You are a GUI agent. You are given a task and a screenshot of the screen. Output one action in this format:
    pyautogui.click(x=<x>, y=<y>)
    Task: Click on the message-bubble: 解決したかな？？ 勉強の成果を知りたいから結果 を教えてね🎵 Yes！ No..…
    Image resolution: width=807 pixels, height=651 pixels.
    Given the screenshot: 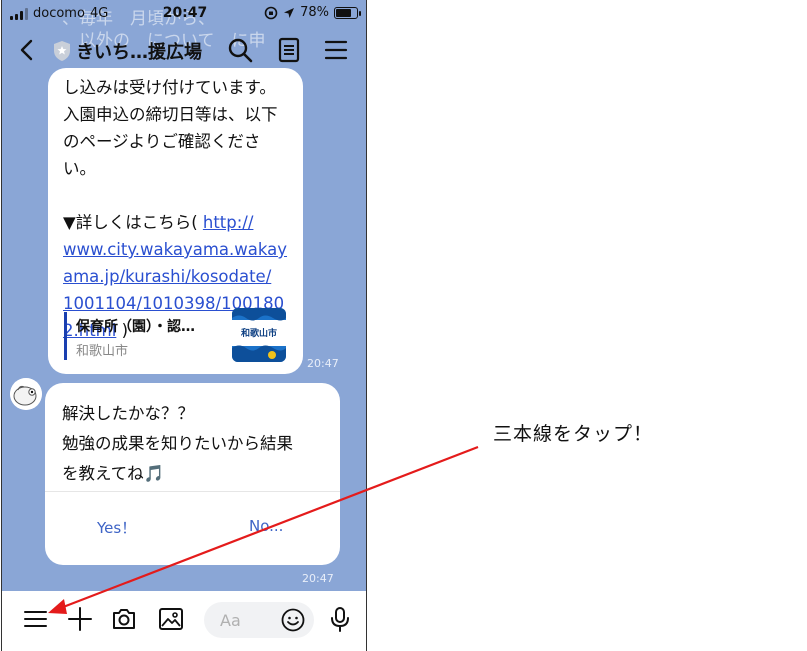 What is the action you would take?
    pyautogui.click(x=192, y=474)
    